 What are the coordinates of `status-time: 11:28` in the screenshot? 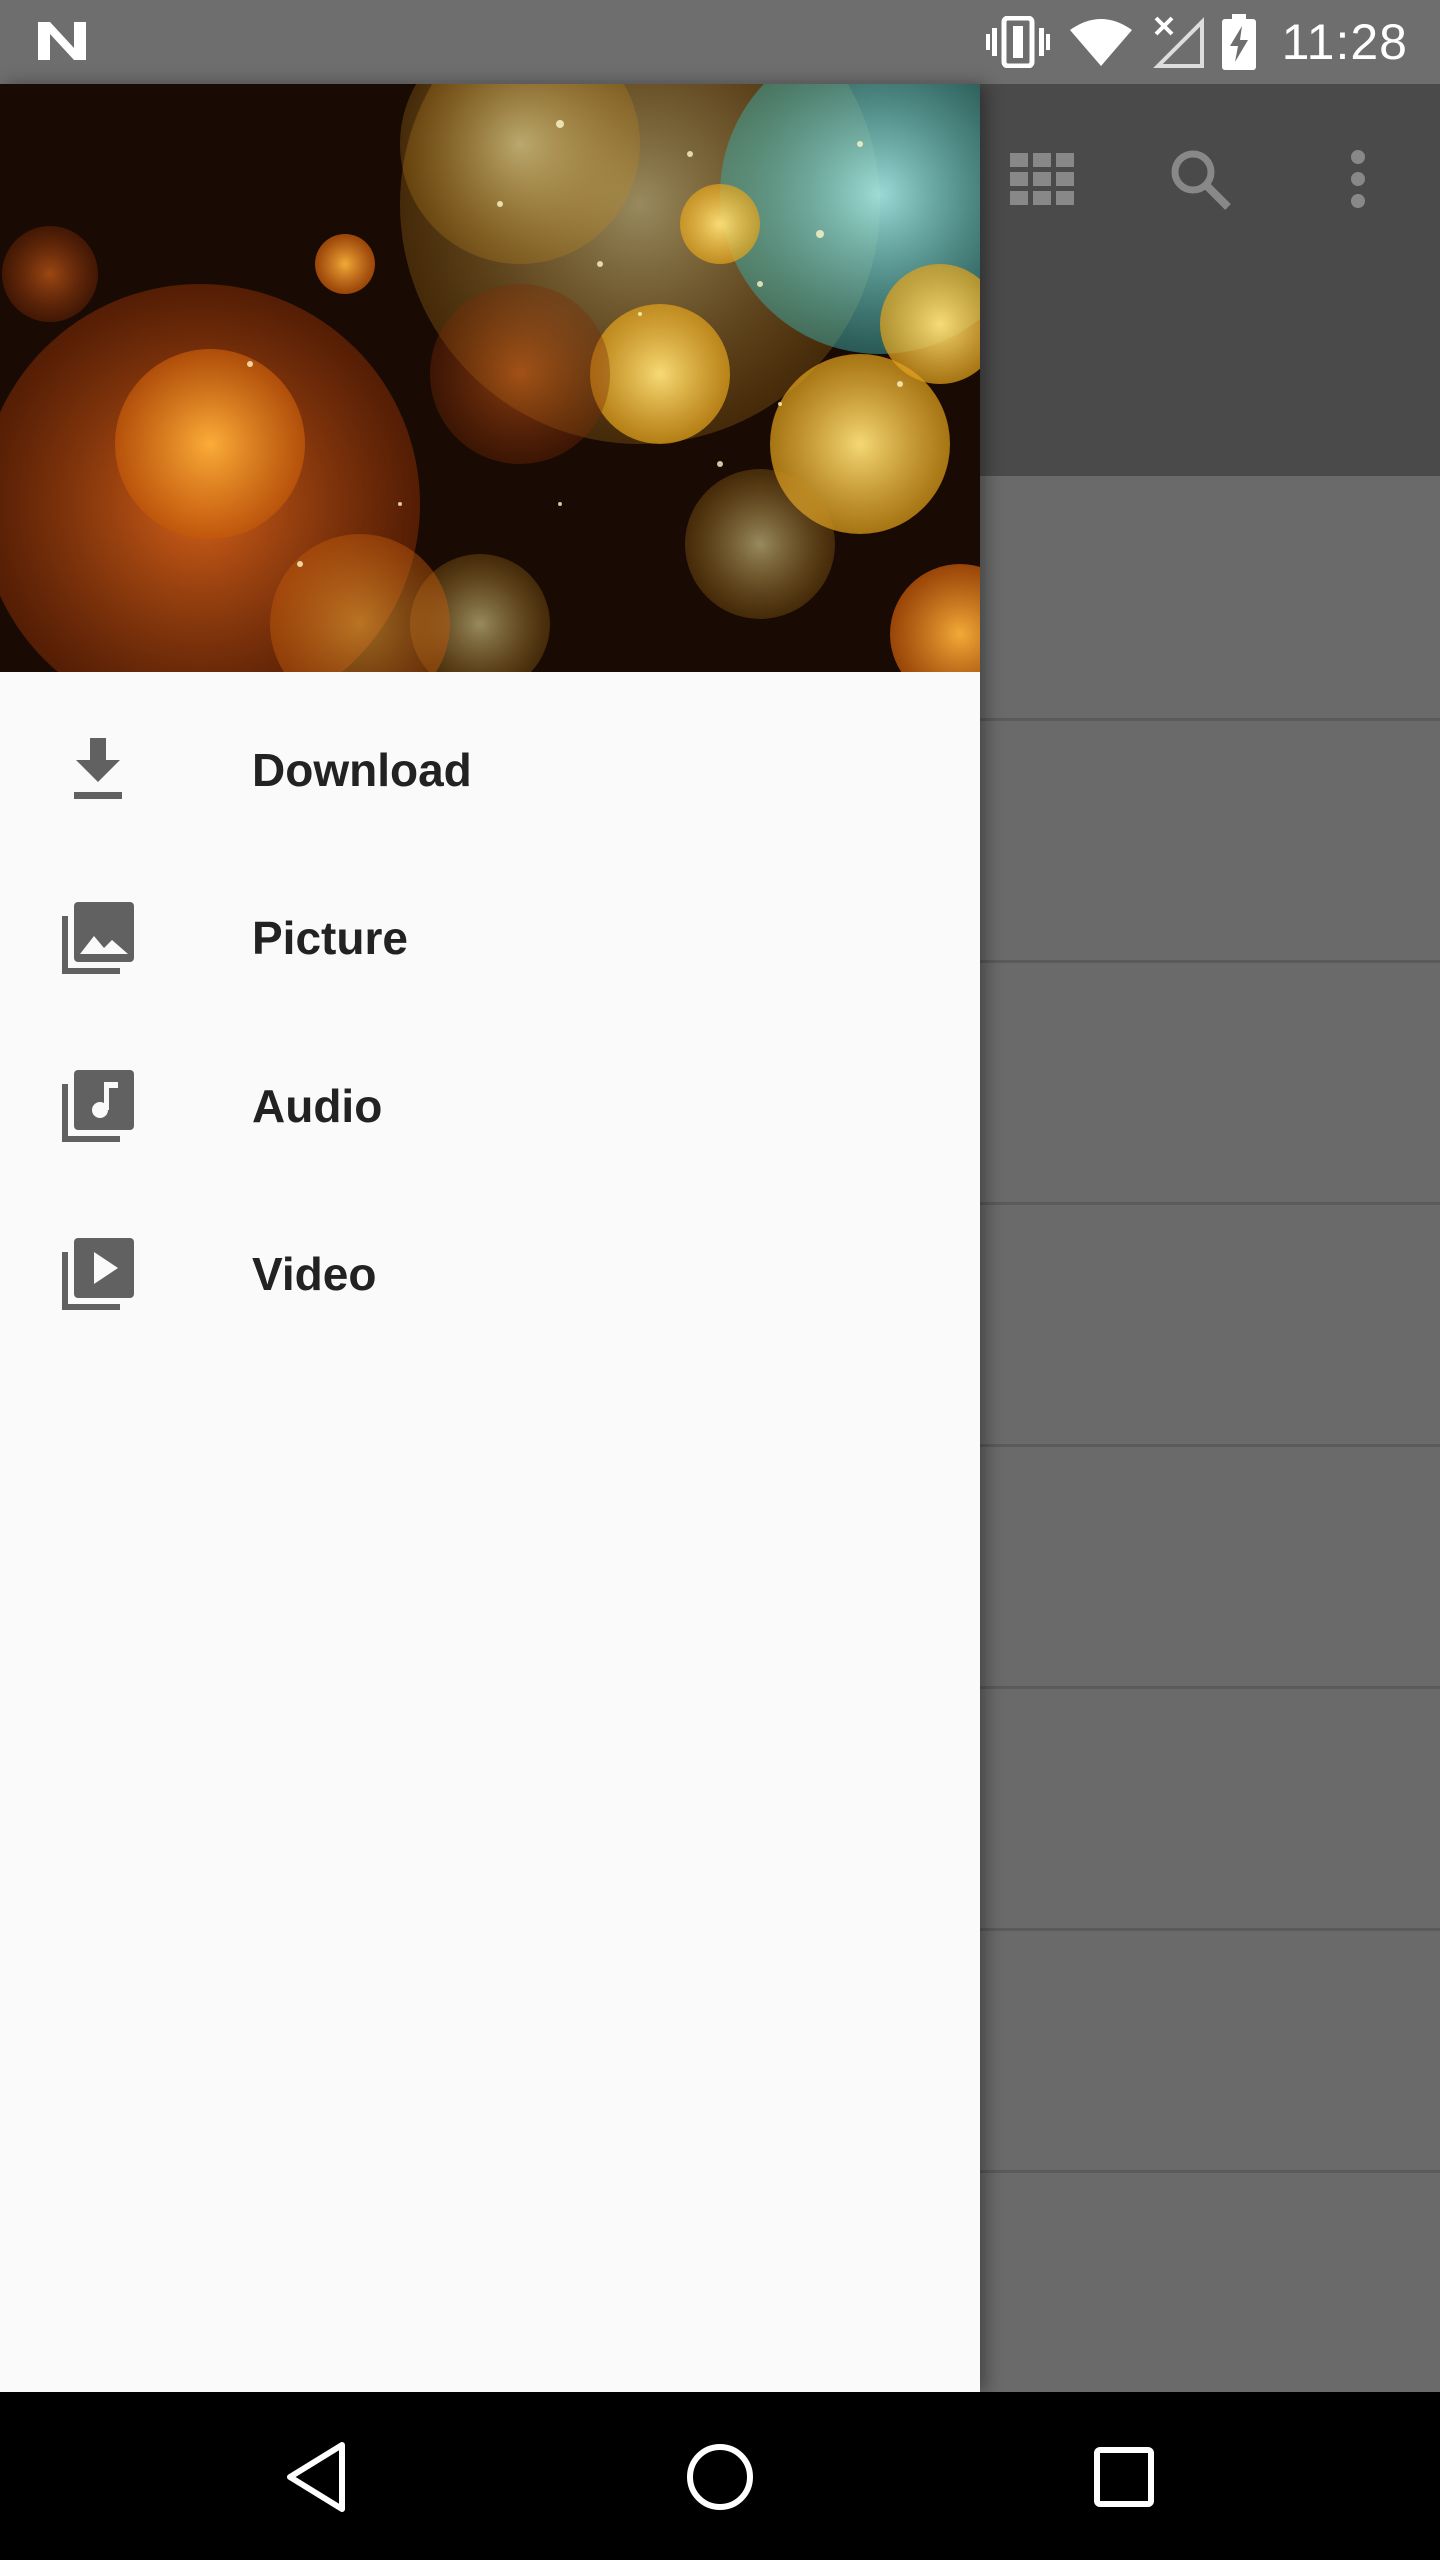 It's located at (1344, 42).